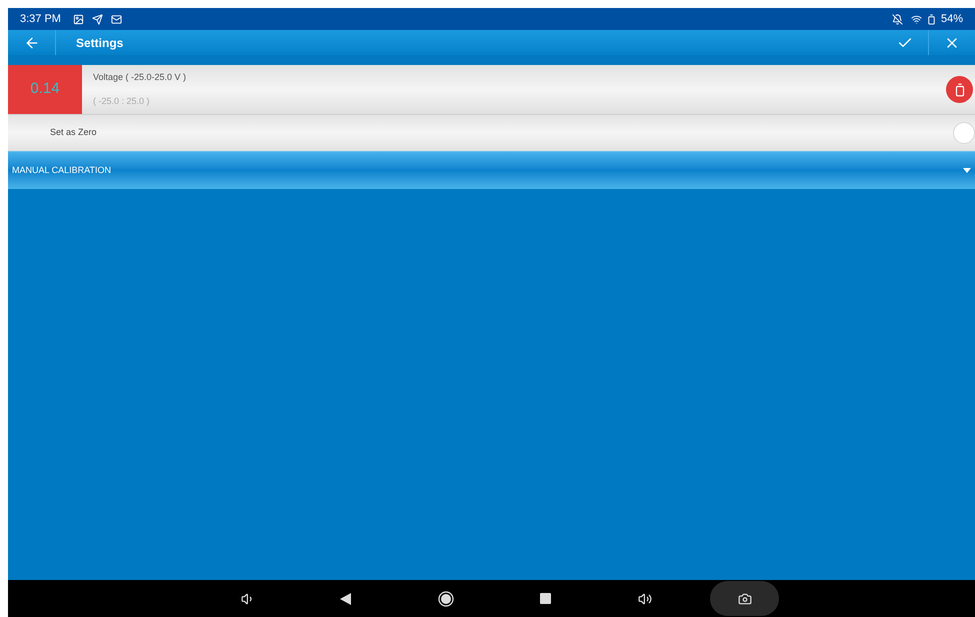  Describe the element at coordinates (73, 133) in the screenshot. I see `set-zero-label: Set as Zero` at that location.